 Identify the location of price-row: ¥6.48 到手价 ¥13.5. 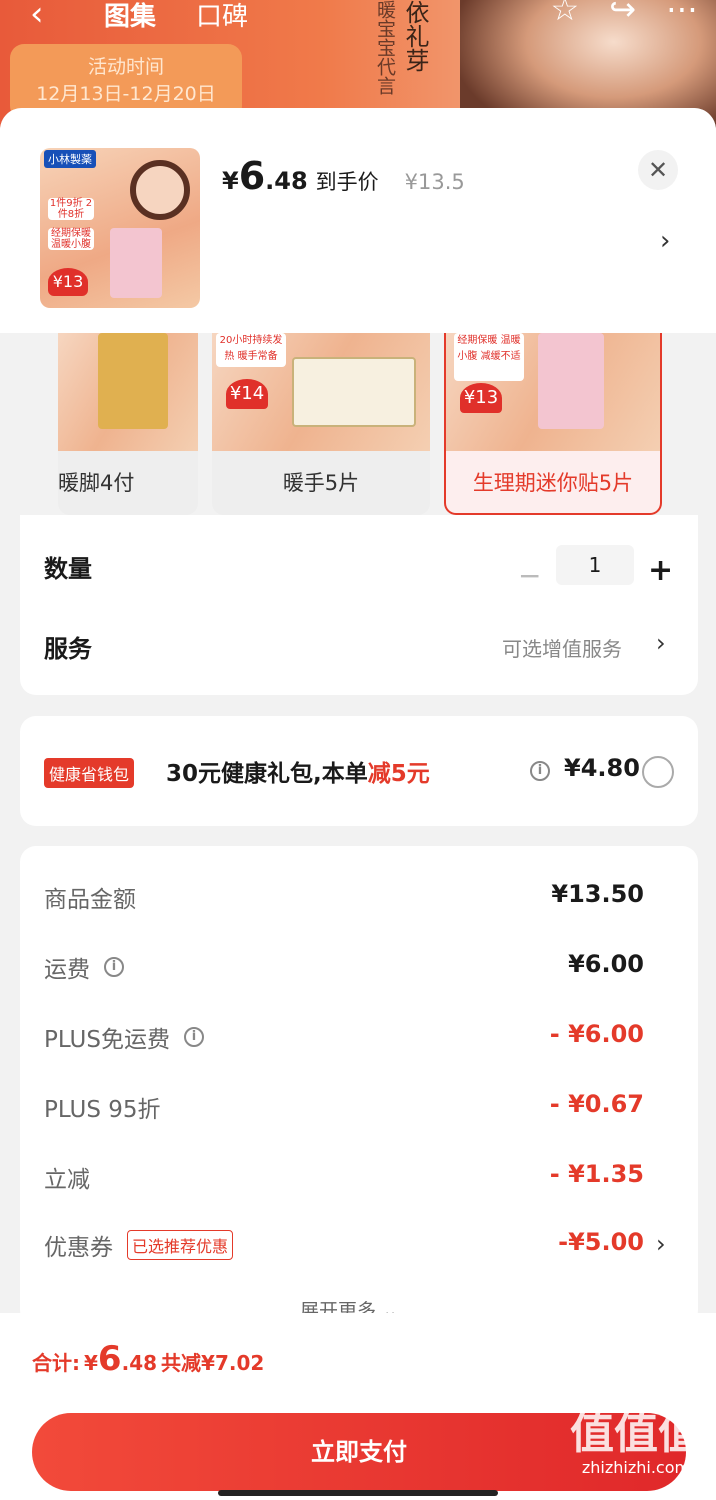
(343, 176).